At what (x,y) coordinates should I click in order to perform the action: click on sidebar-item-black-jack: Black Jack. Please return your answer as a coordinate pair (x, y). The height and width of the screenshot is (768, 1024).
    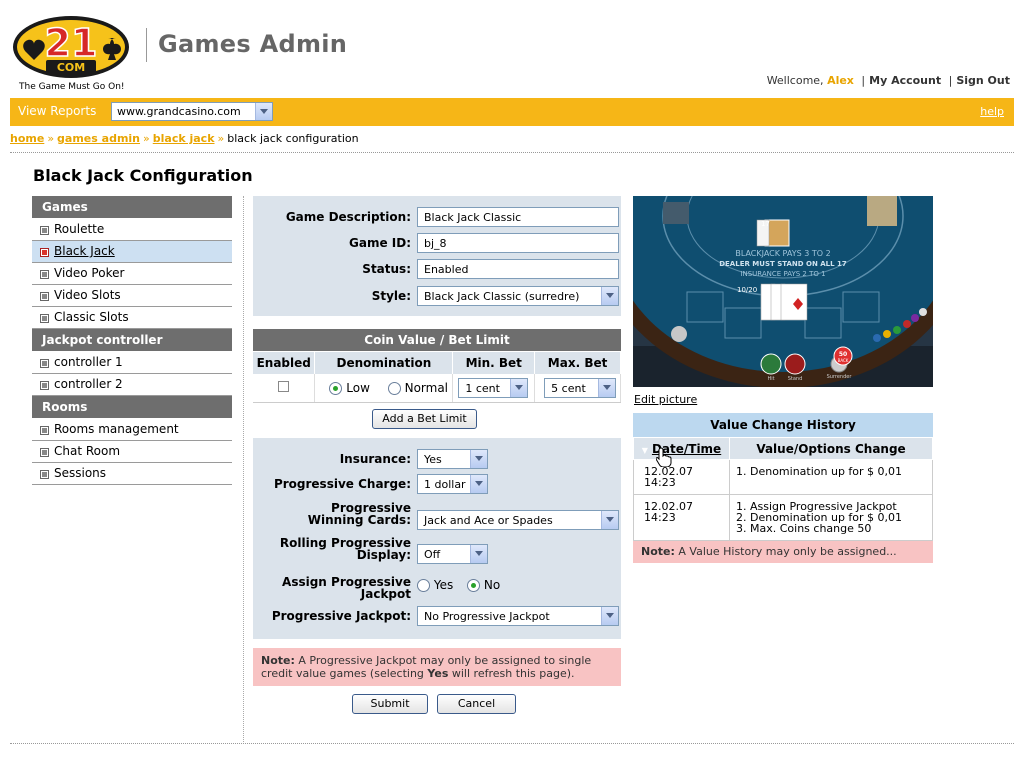
    Looking at the image, I should click on (132, 252).